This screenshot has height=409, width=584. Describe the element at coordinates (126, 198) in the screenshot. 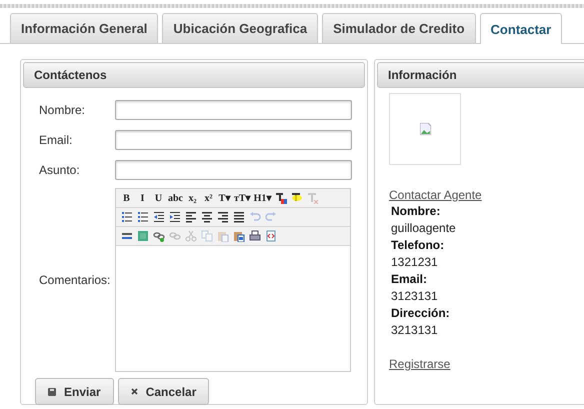

I see `toolbar-button: B` at that location.